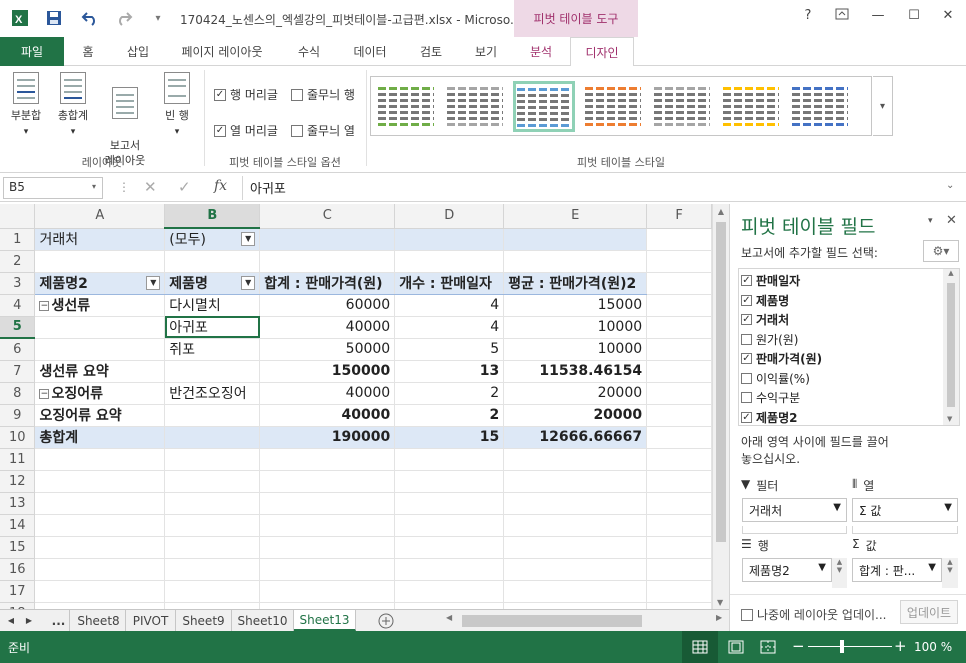  Describe the element at coordinates (309, 51) in the screenshot. I see `tab-formulas: 수식` at that location.